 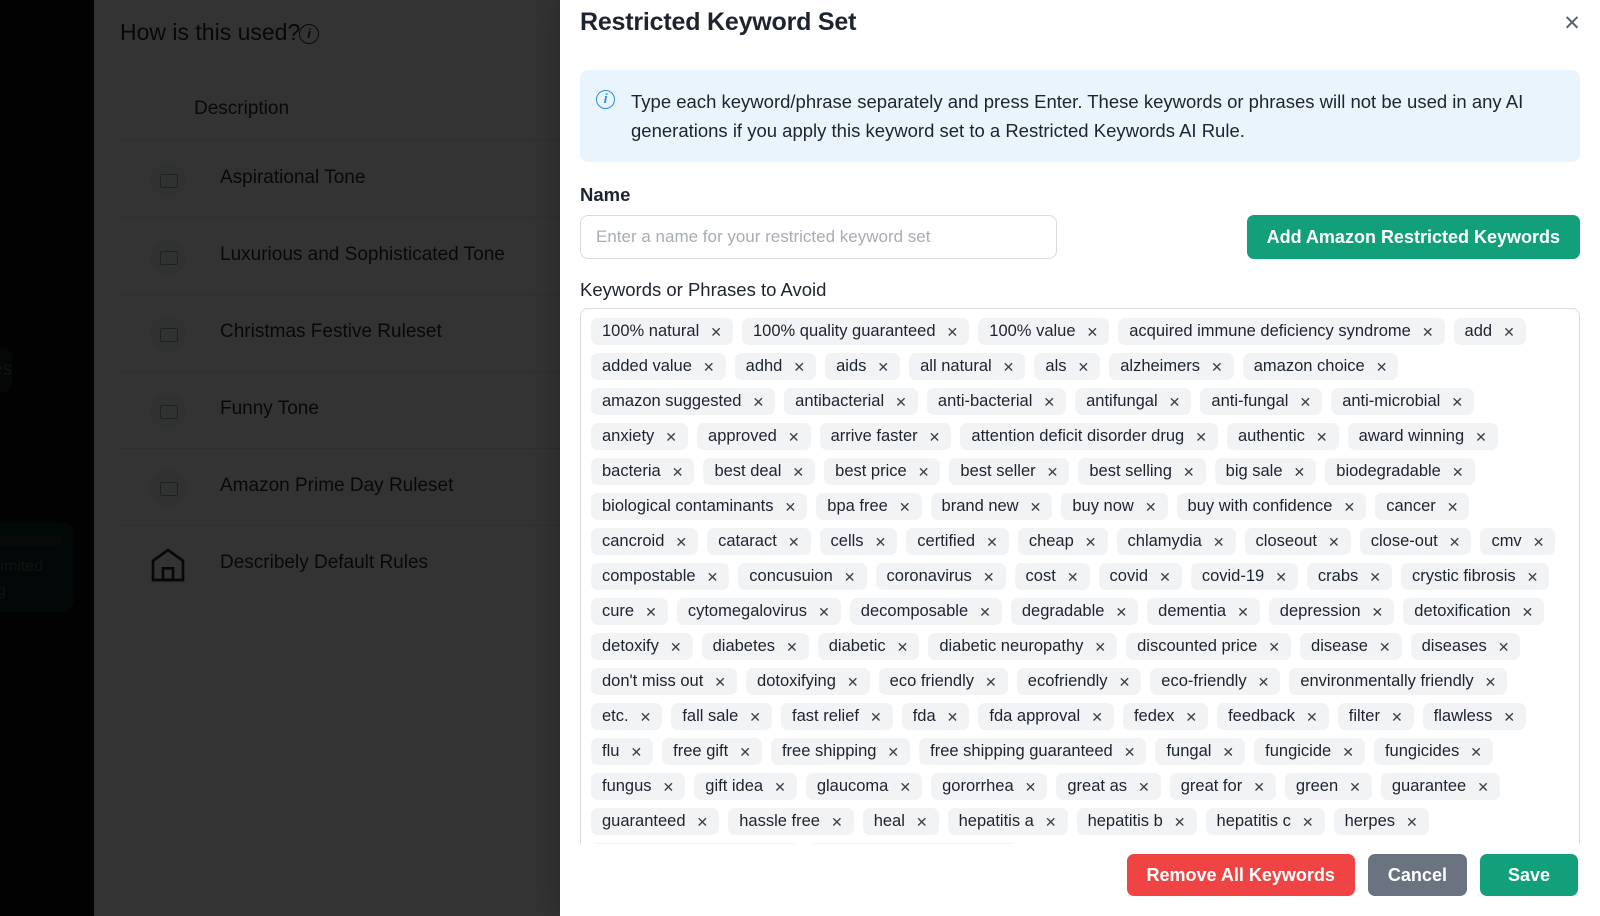 I want to click on cancel-button: Cancel, so click(x=1417, y=875).